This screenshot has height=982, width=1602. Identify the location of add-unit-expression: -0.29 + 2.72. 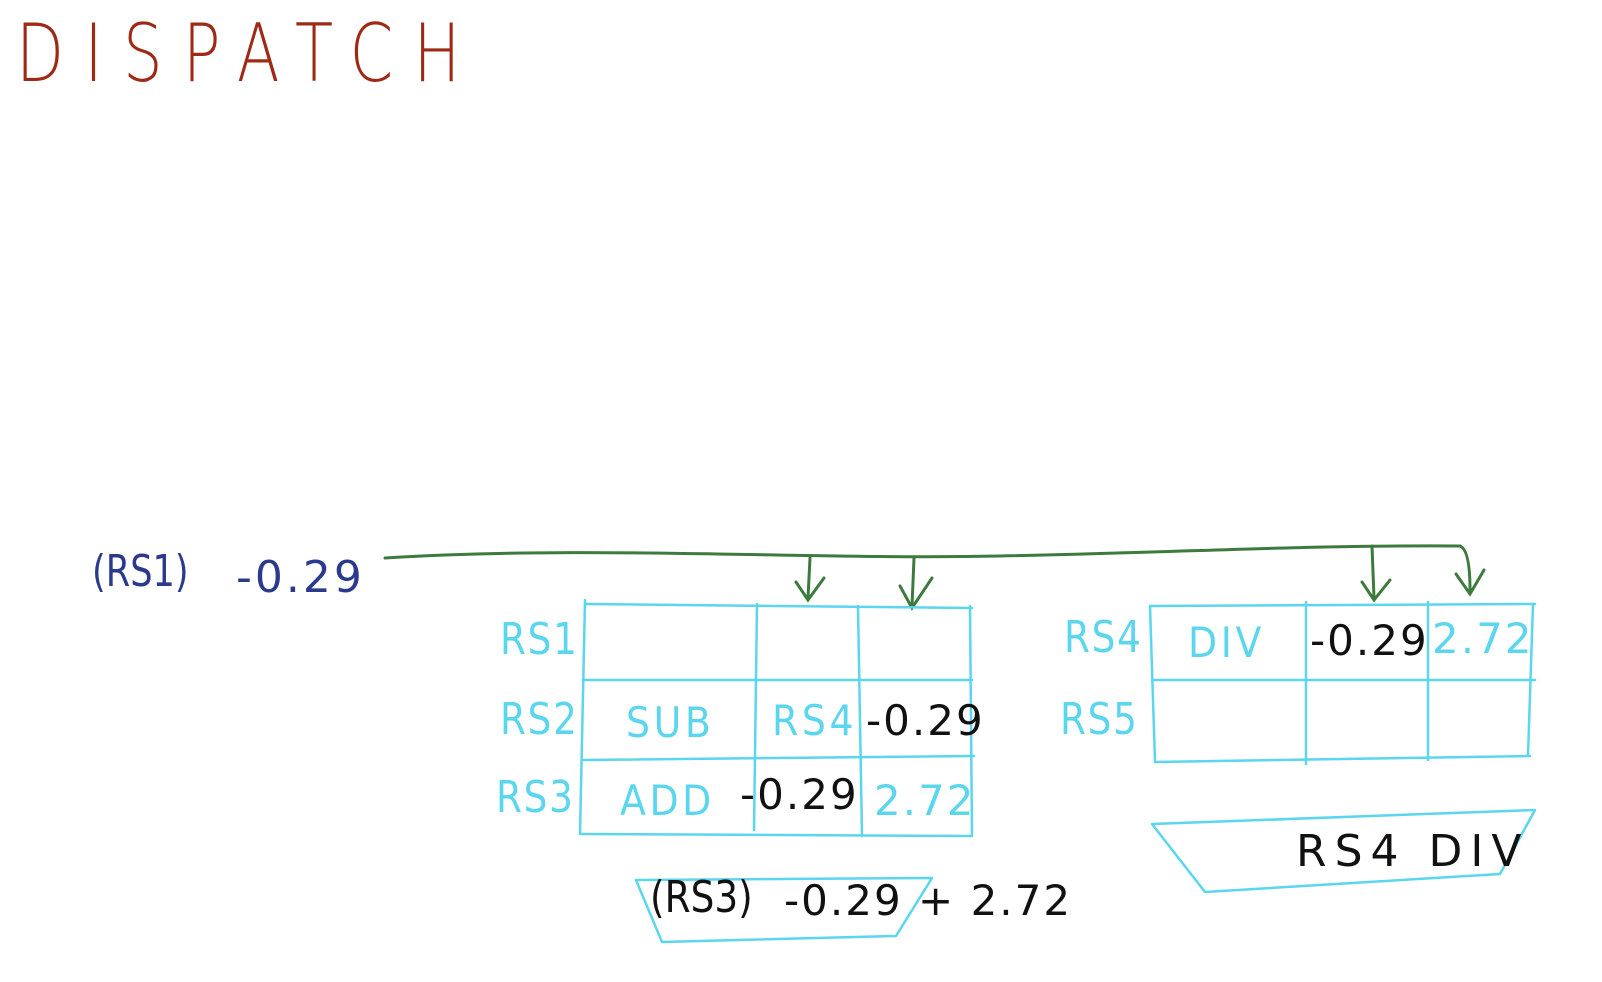
(928, 900).